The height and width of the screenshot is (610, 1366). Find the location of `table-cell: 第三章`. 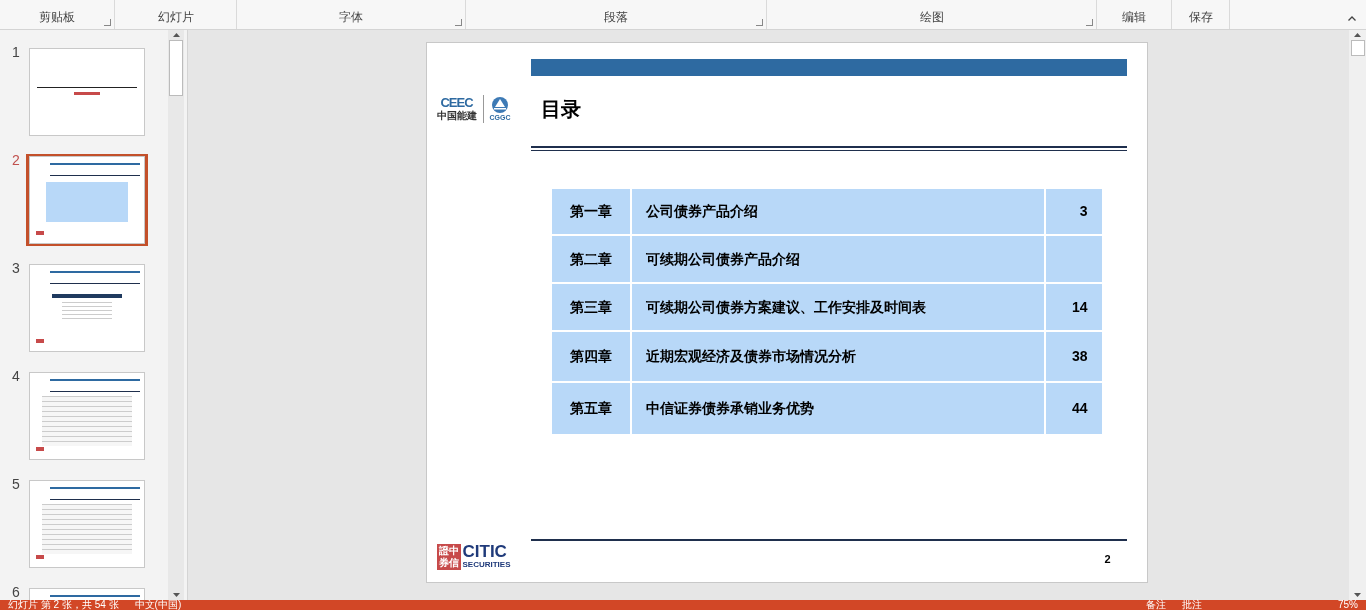

table-cell: 第三章 is located at coordinates (591, 307).